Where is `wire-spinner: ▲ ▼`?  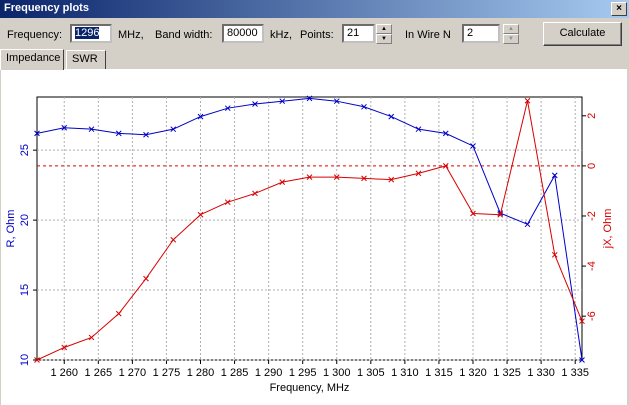
wire-spinner: ▲ ▼ is located at coordinates (511, 34).